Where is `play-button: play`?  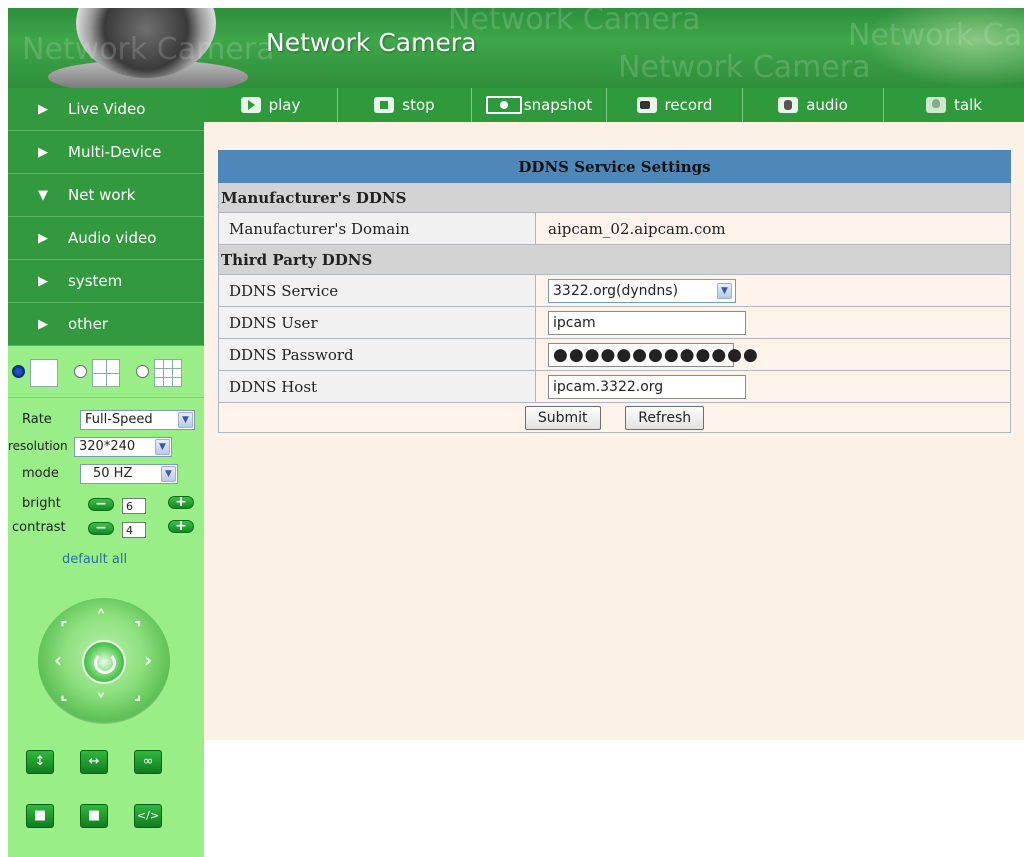 play-button: play is located at coordinates (271, 105).